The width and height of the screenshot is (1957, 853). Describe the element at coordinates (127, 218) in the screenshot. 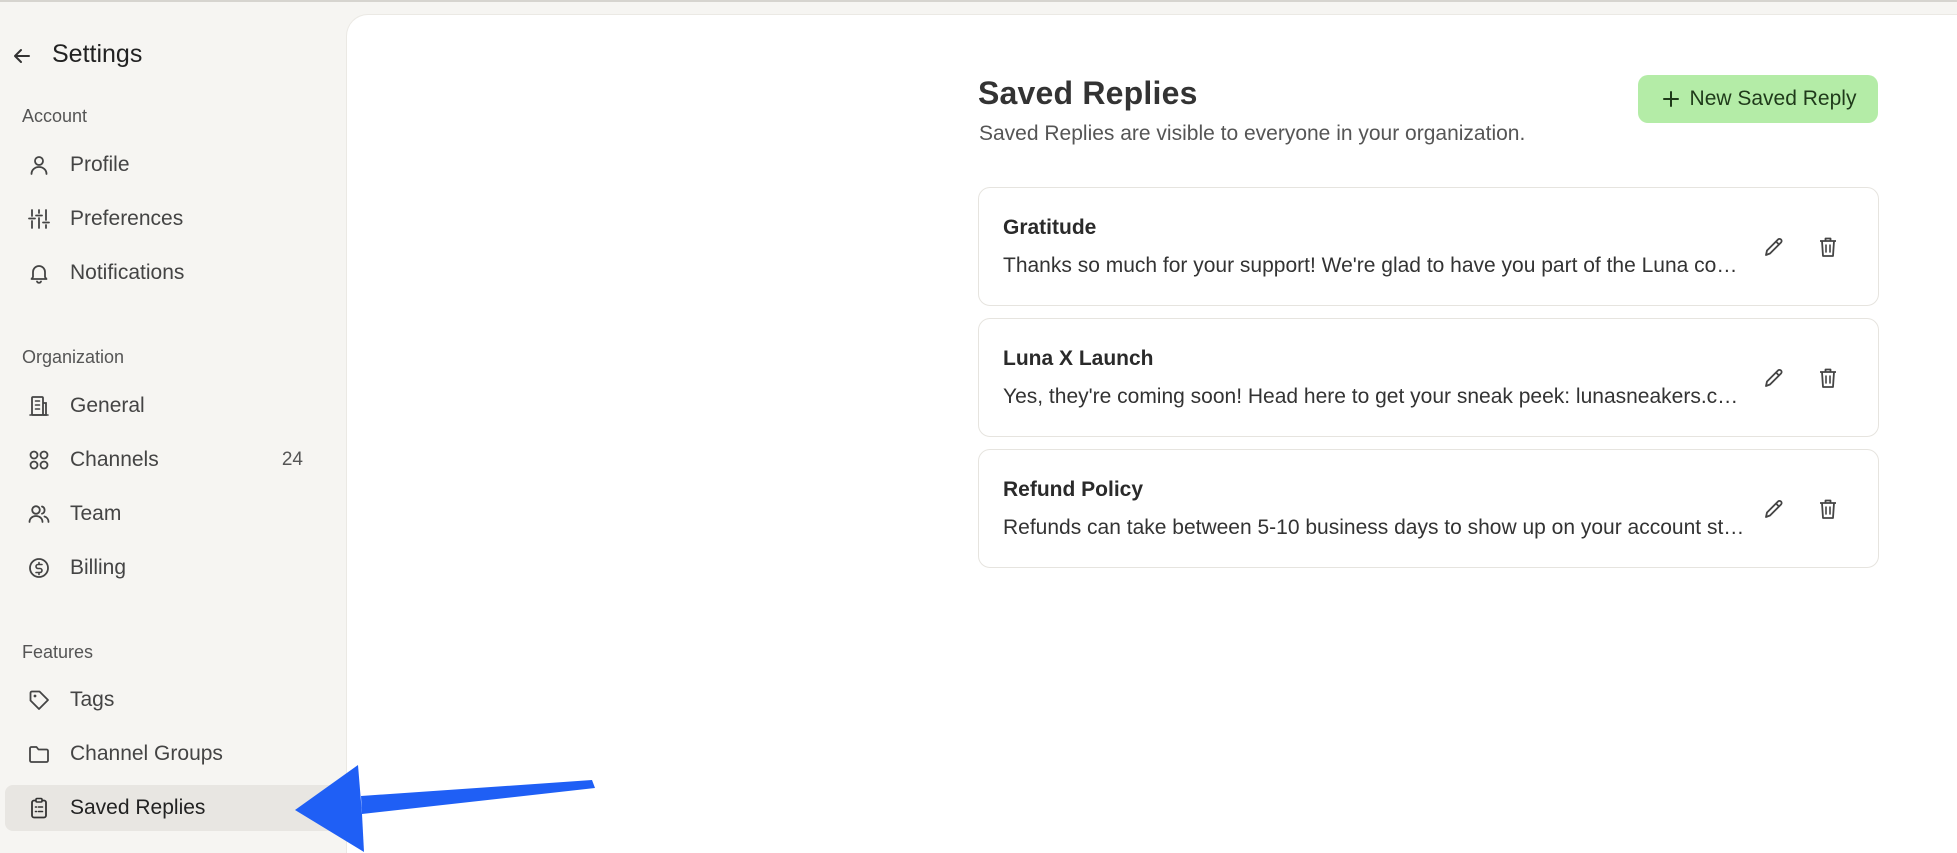

I see `sidebar-item-label: Preferences` at that location.